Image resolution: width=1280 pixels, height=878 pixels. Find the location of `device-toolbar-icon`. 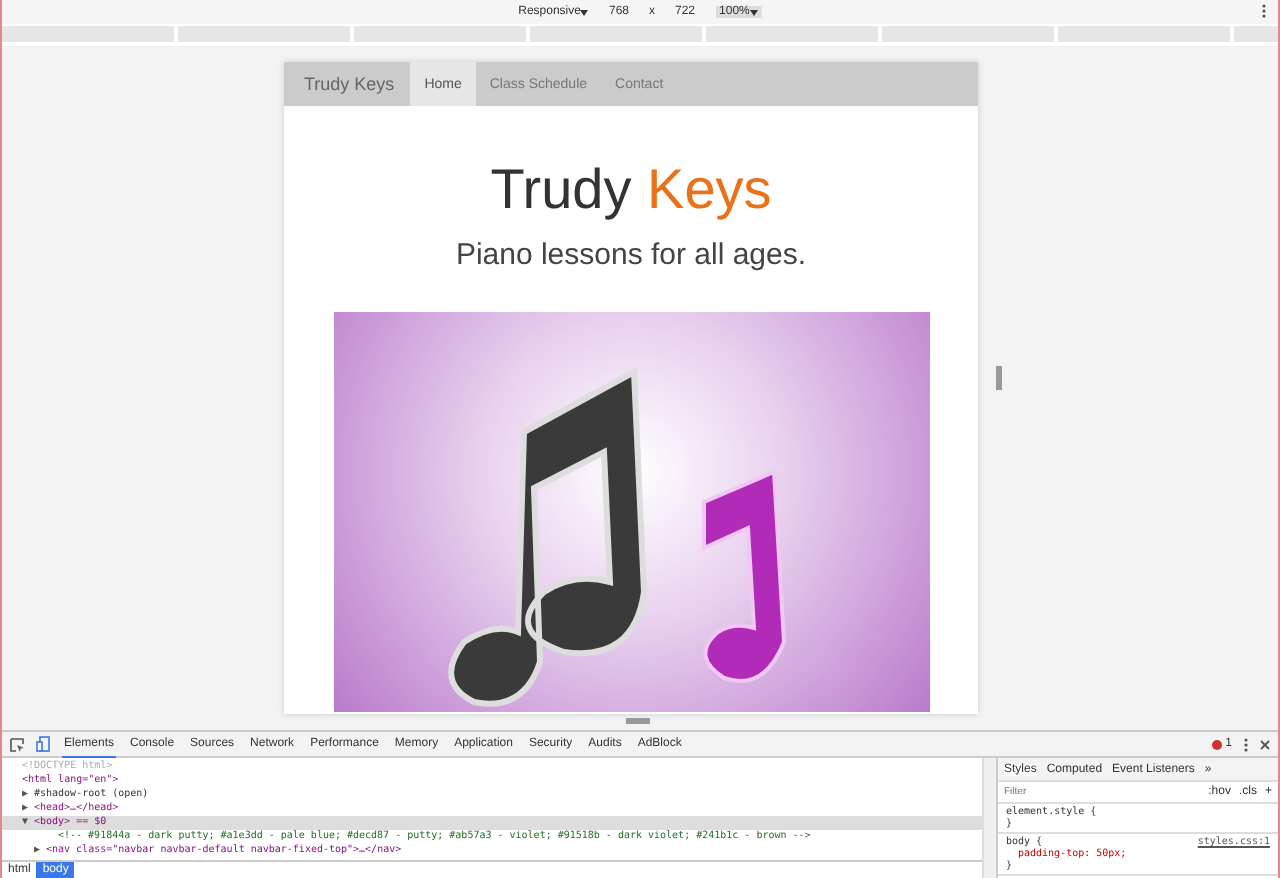

device-toolbar-icon is located at coordinates (43, 744).